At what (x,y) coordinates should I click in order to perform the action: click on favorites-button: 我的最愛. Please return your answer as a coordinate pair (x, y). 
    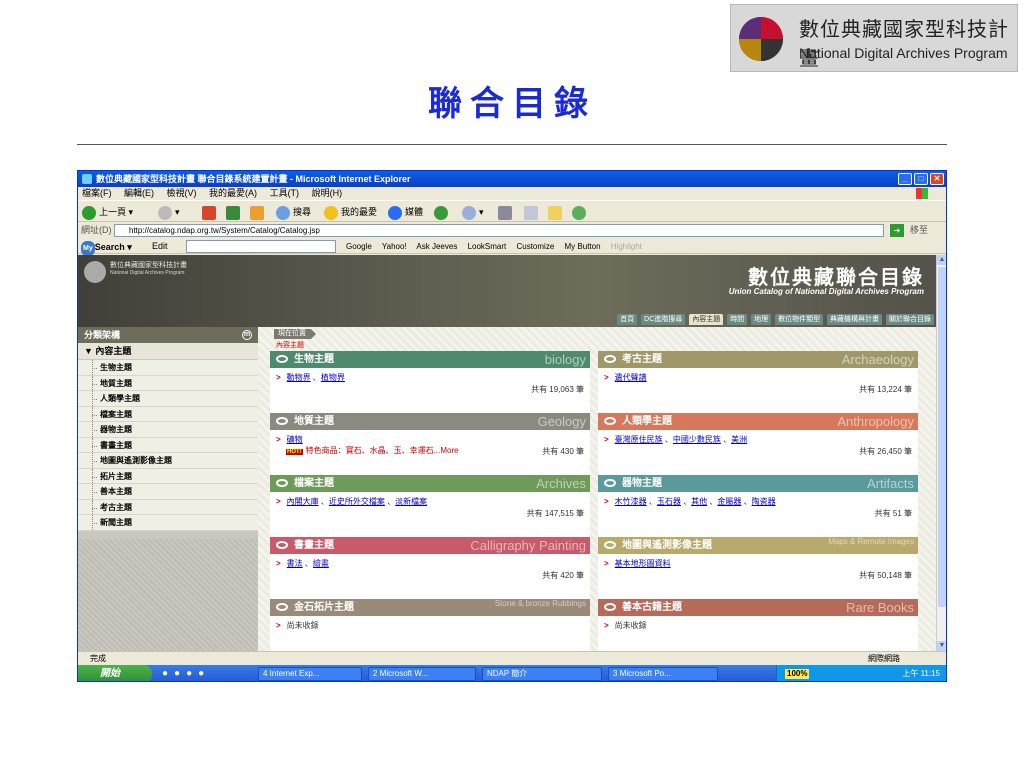
    Looking at the image, I should click on (350, 212).